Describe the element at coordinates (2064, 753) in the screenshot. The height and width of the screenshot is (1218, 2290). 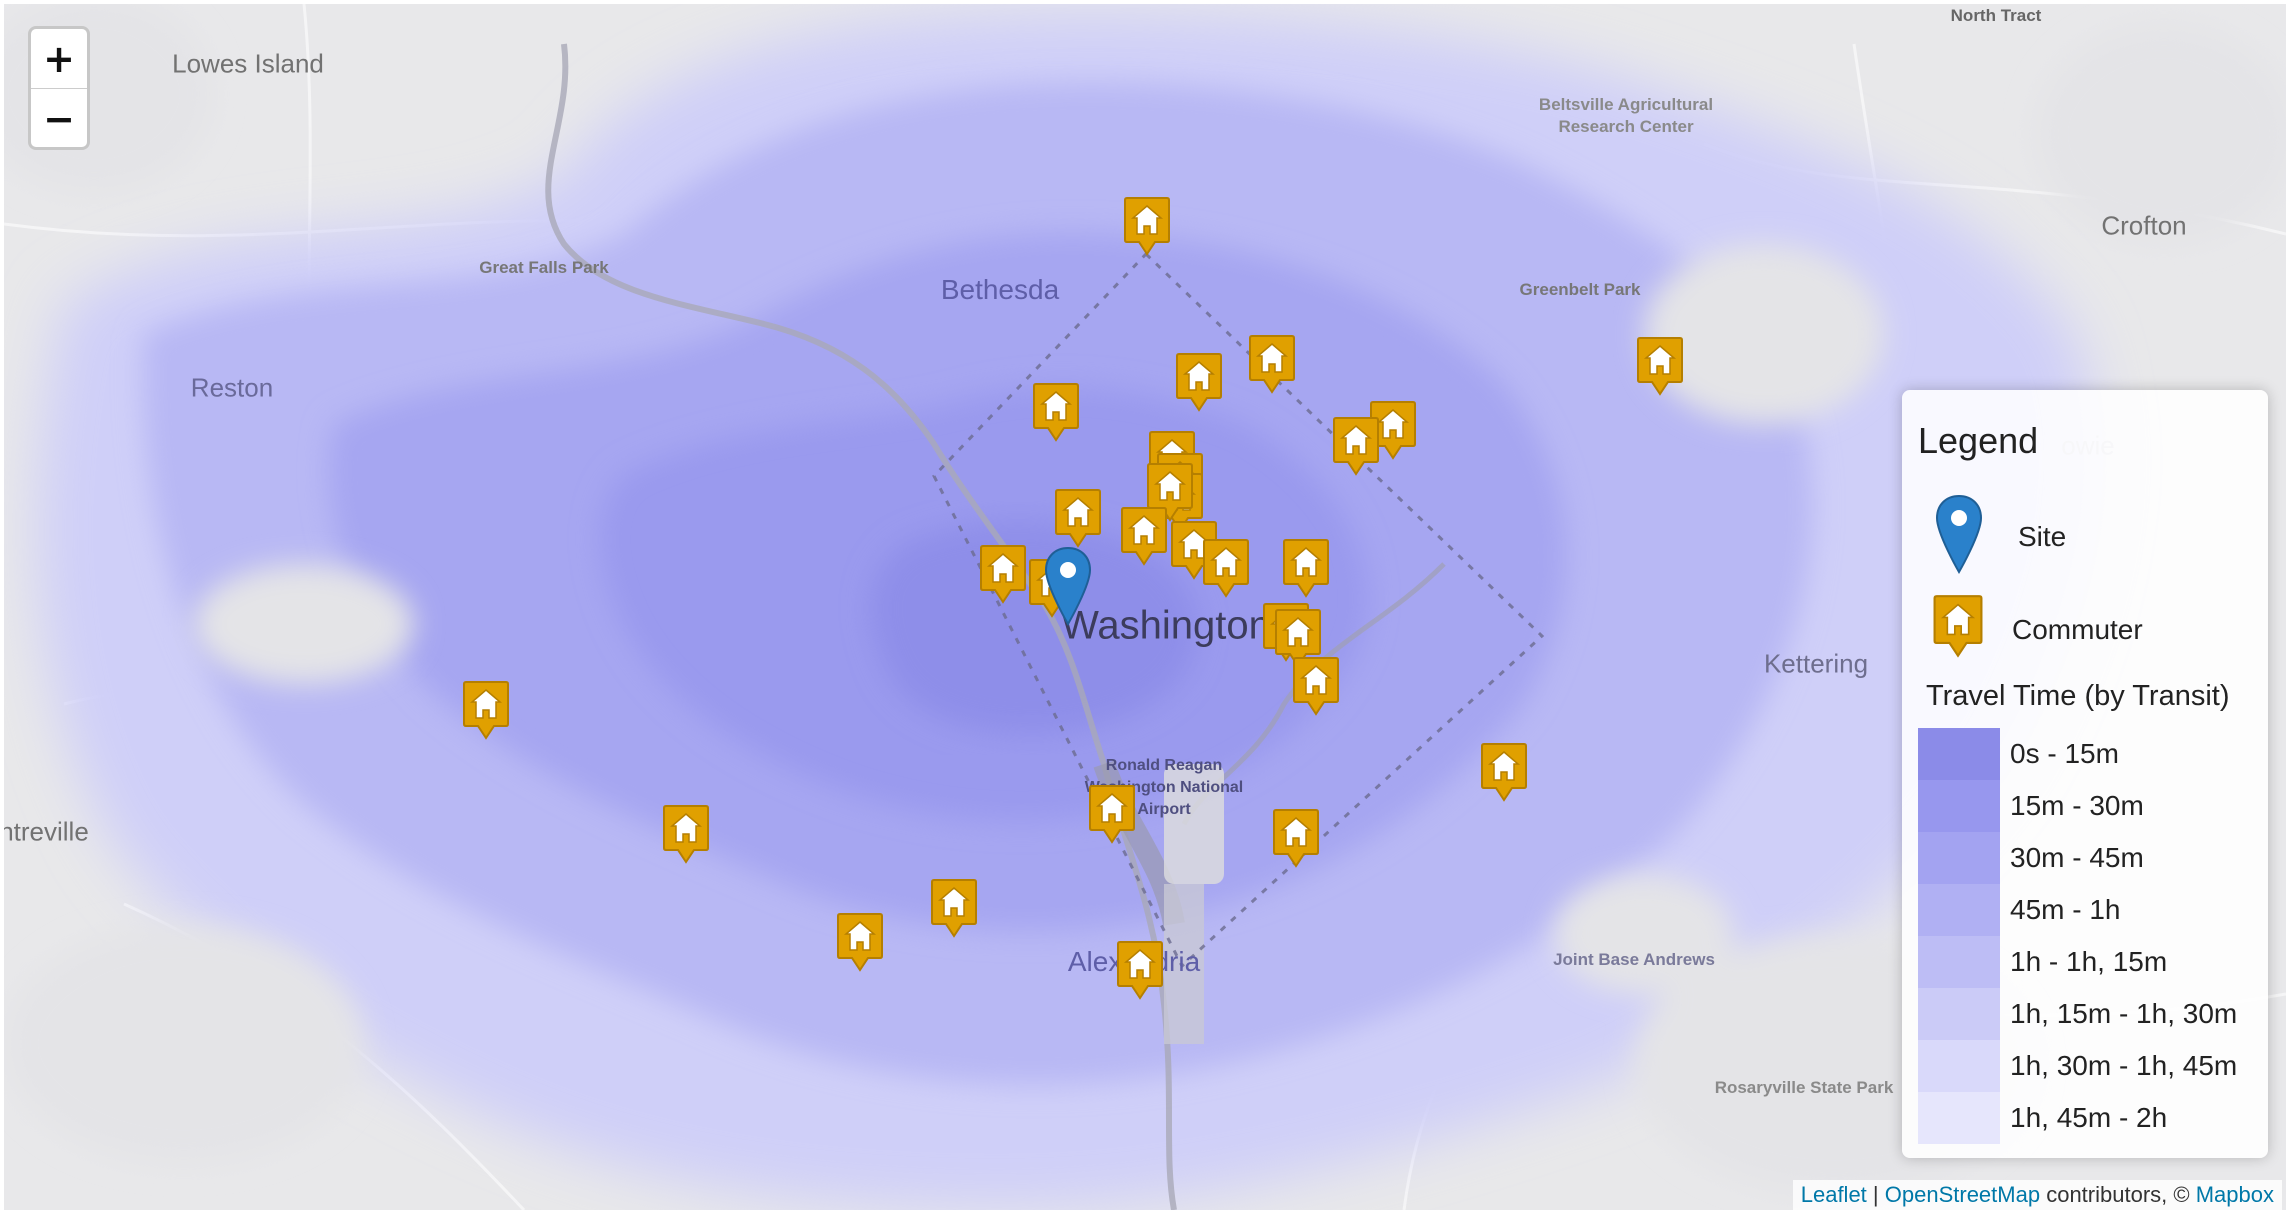
I see `travel-time-label: 0s - 15m` at that location.